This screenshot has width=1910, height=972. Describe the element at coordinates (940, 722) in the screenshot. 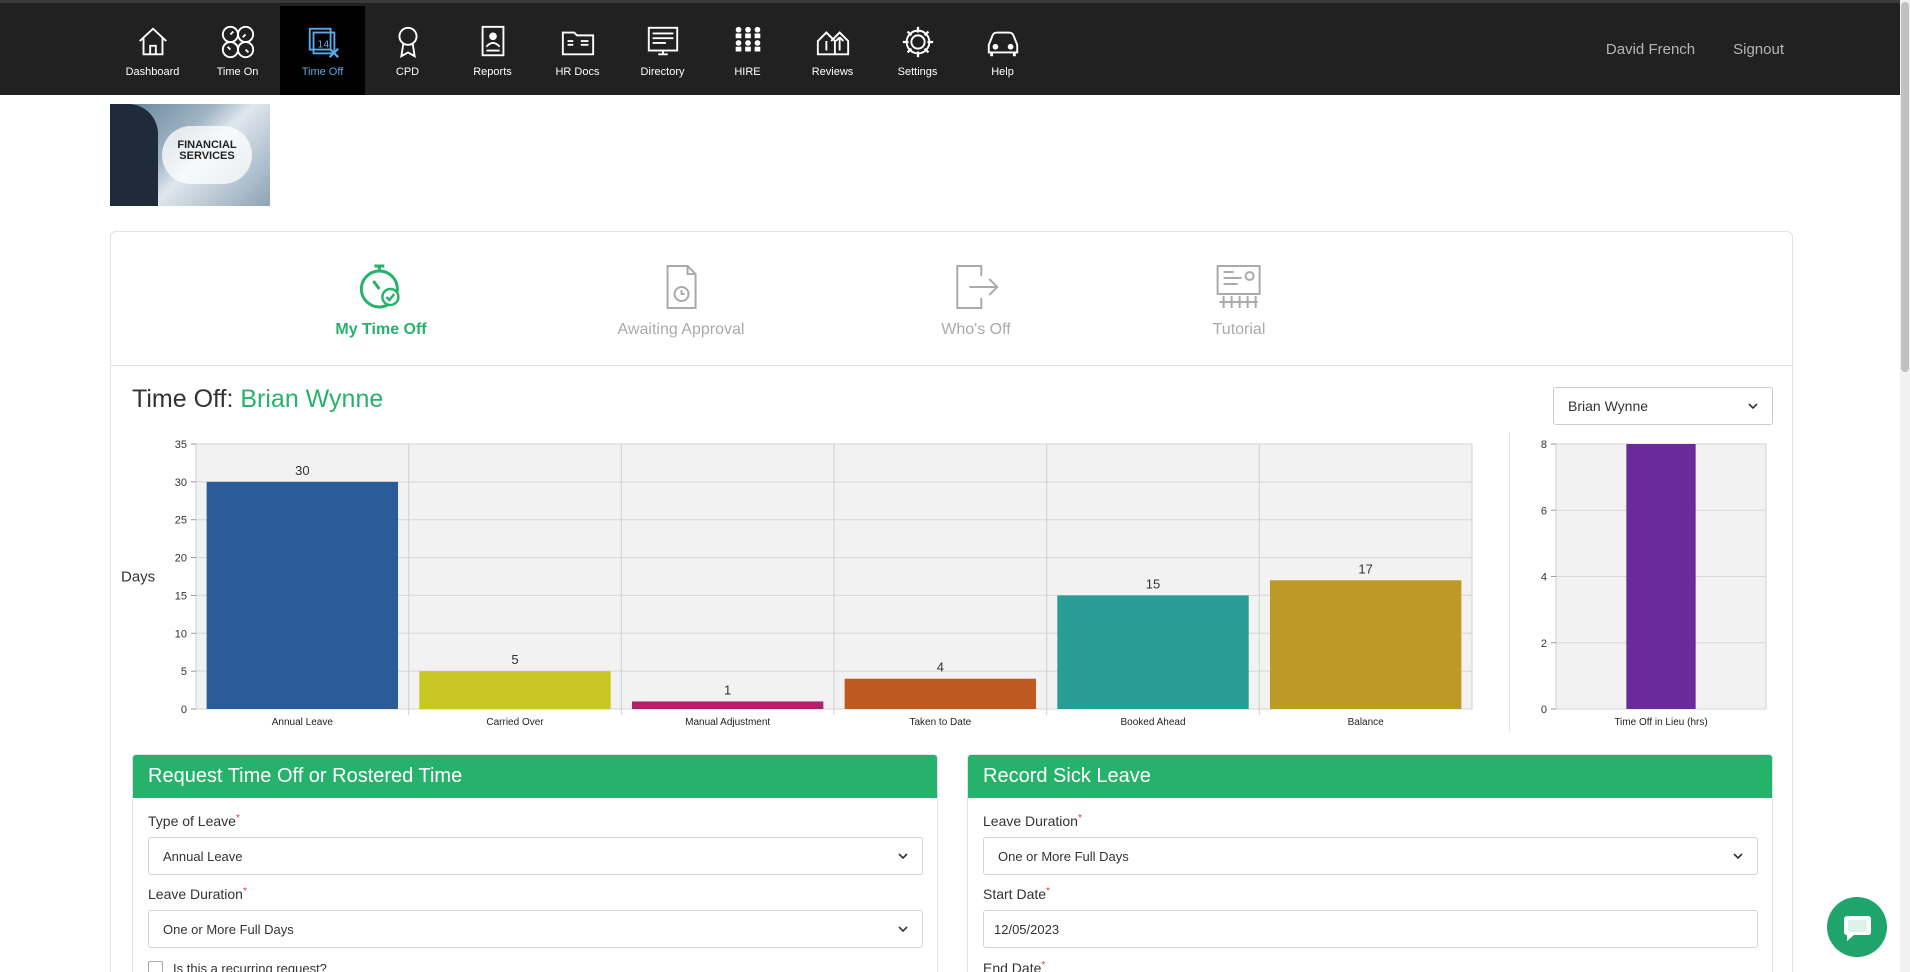

I see `category-label: Taken to Date` at that location.